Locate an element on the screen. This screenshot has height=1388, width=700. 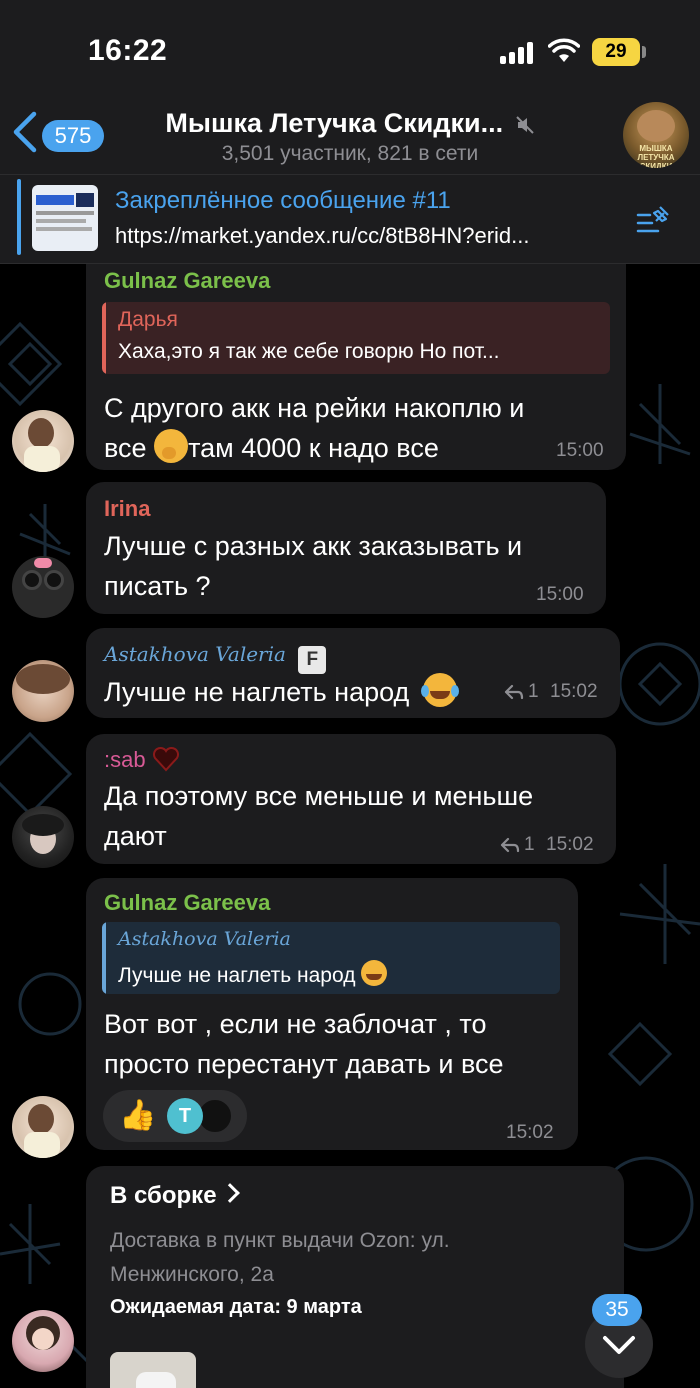
message-sender: Astakhova Valeria F is located at coordinates (215, 658).